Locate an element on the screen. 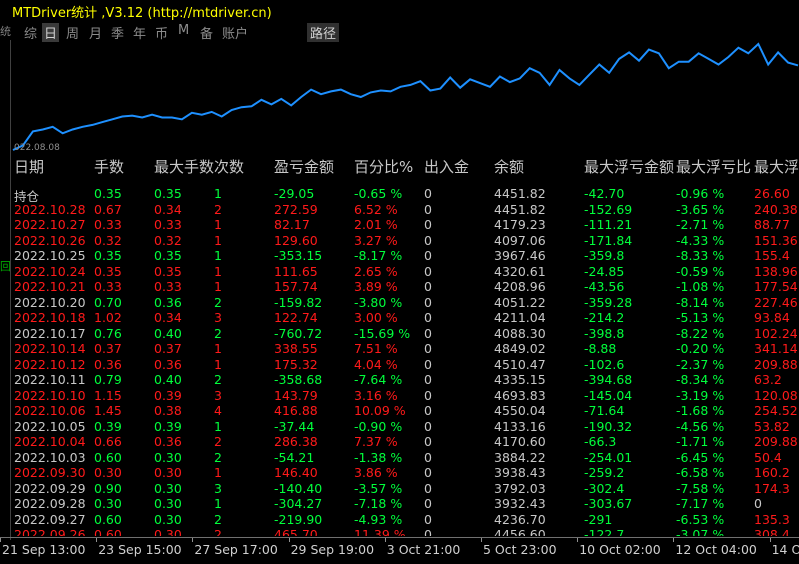 Image resolution: width=799 pixels, height=564 pixels. cell-pct: 6.52 % is located at coordinates (376, 209).